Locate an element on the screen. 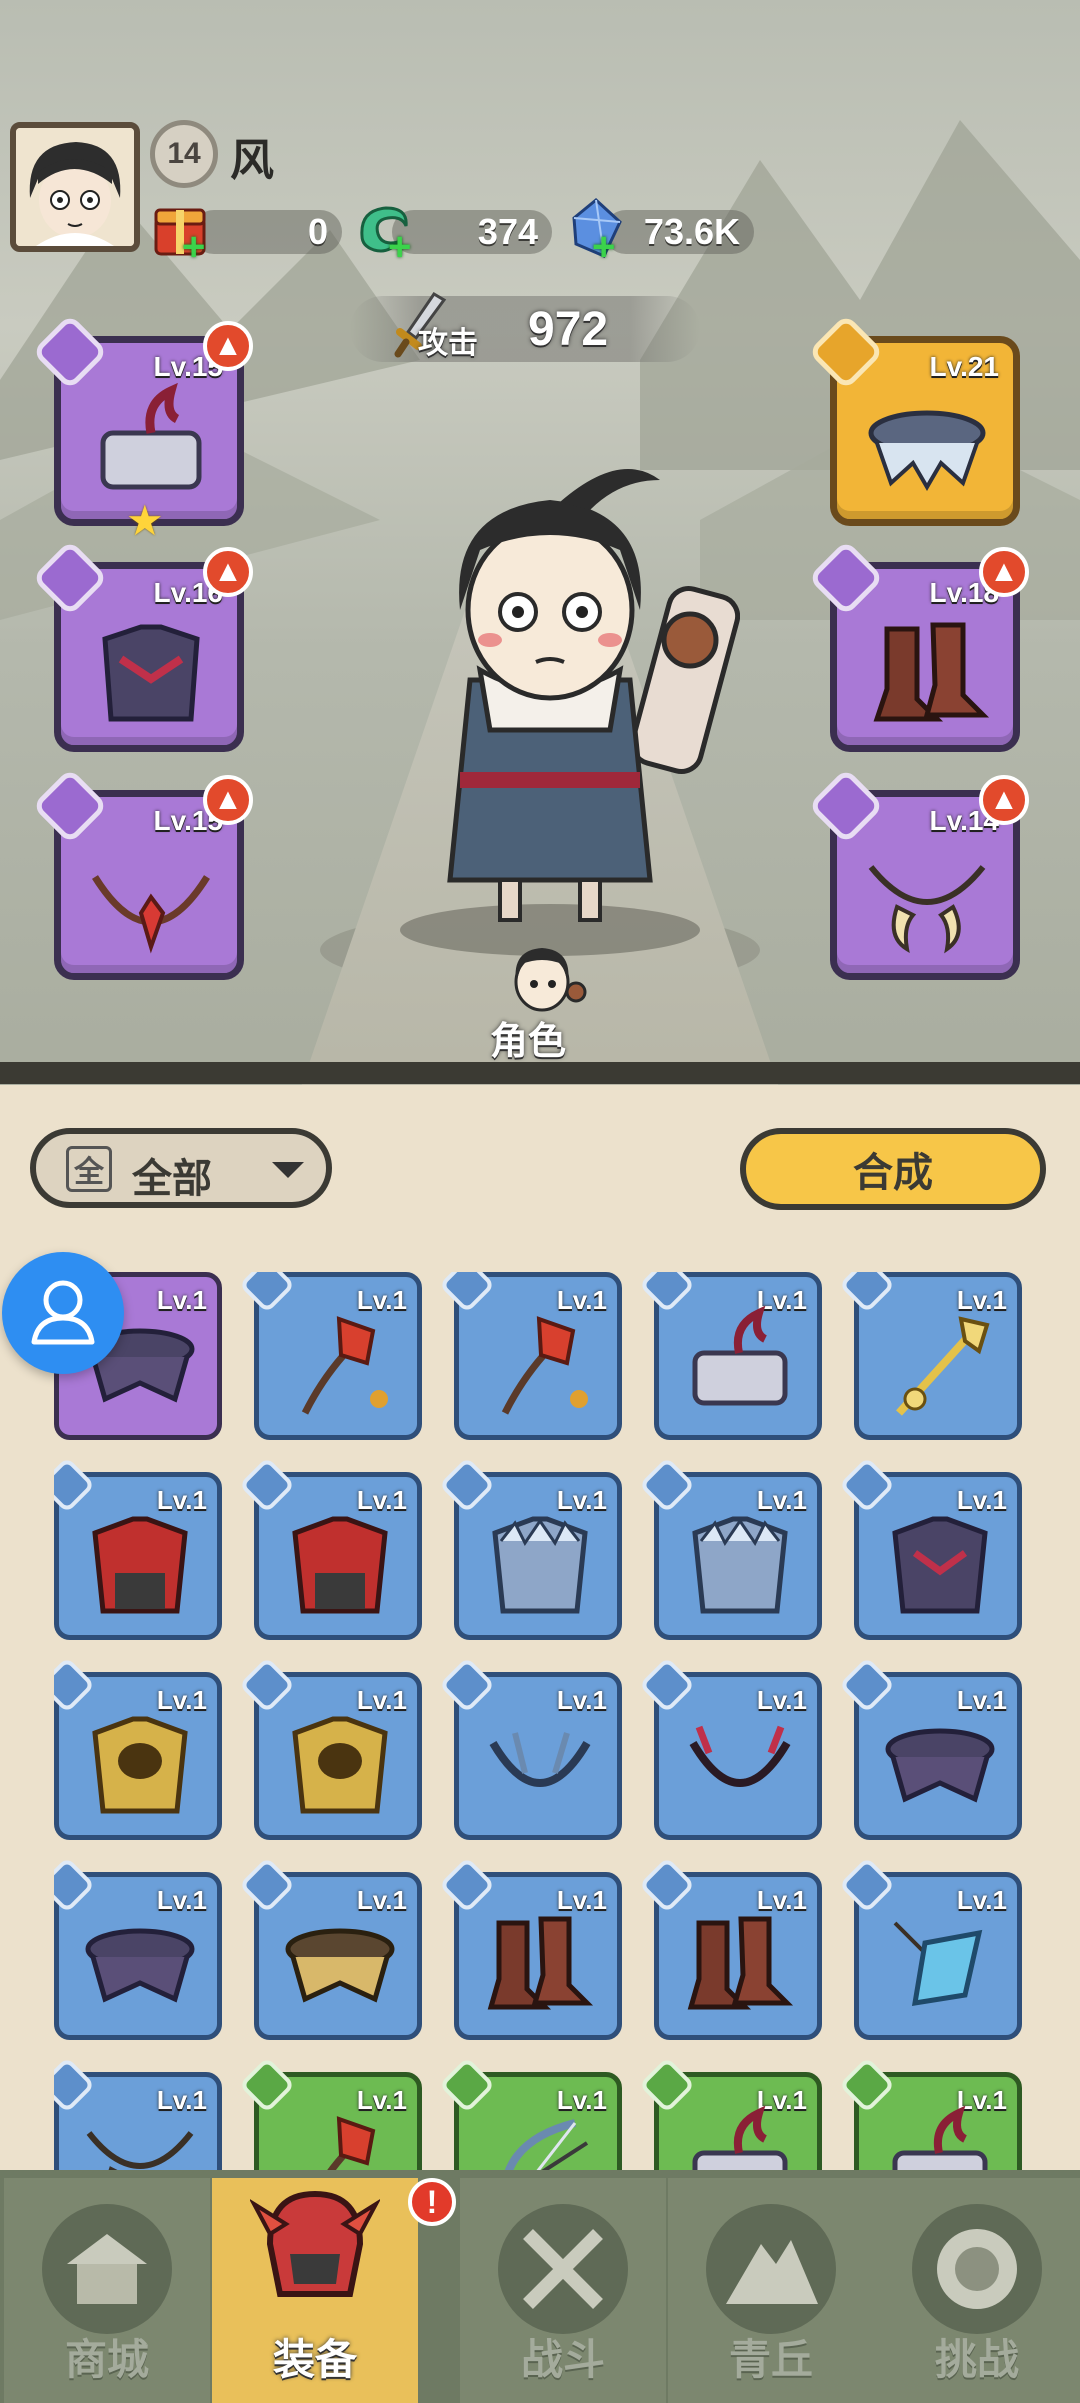 The height and width of the screenshot is (2403, 1080). resource-gift-amount: 0 is located at coordinates (267, 232).